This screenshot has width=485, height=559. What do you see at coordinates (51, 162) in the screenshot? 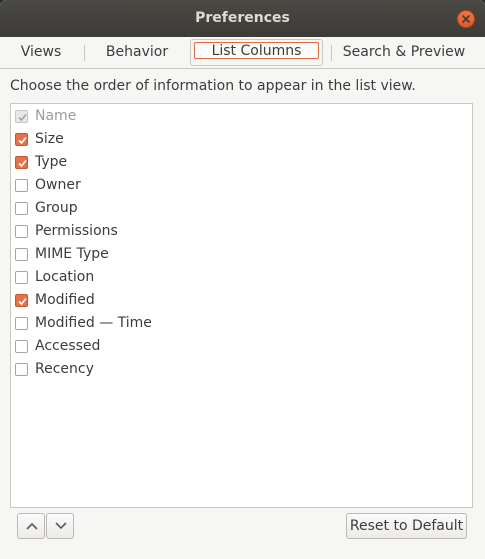
I see `list-item-label: Type` at bounding box center [51, 162].